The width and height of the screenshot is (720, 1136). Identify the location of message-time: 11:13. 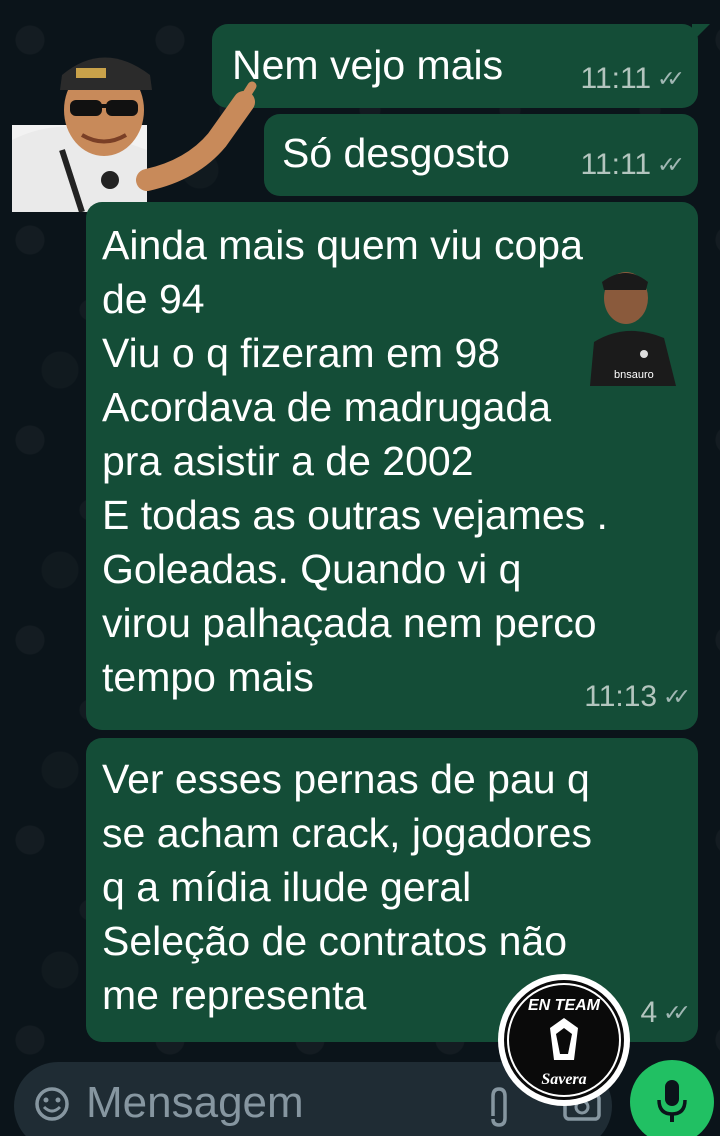
(621, 696).